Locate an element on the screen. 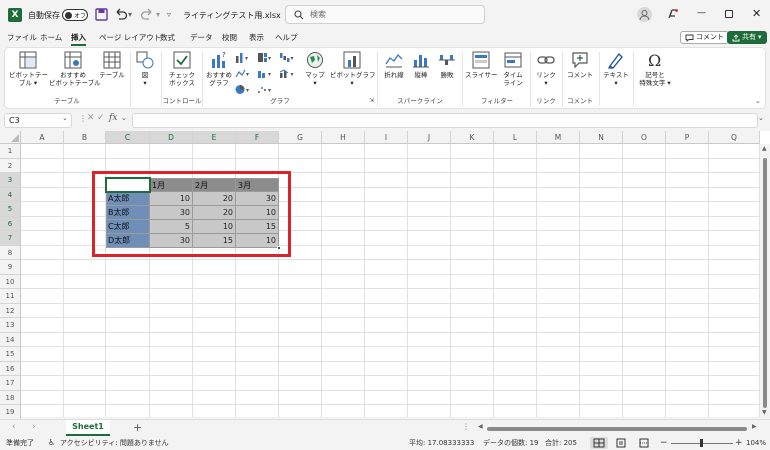 The image size is (770, 450). scroll-right-icon: ▶ is located at coordinates (754, 426).